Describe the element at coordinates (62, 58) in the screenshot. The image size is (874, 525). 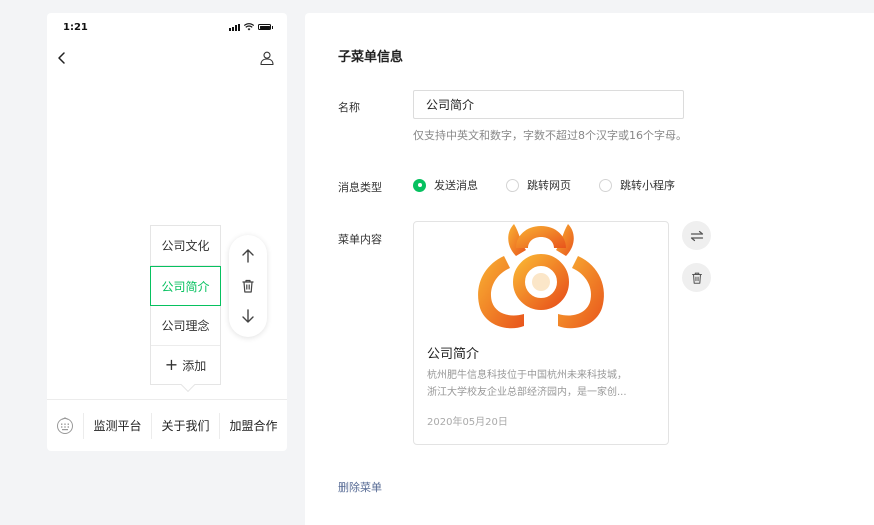
I see `back-arrow-icon` at that location.